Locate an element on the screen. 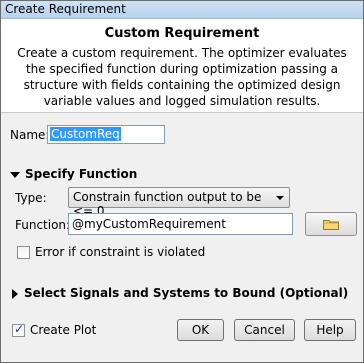 Image resolution: width=364 pixels, height=363 pixels. function-label: Function: is located at coordinates (43, 225).